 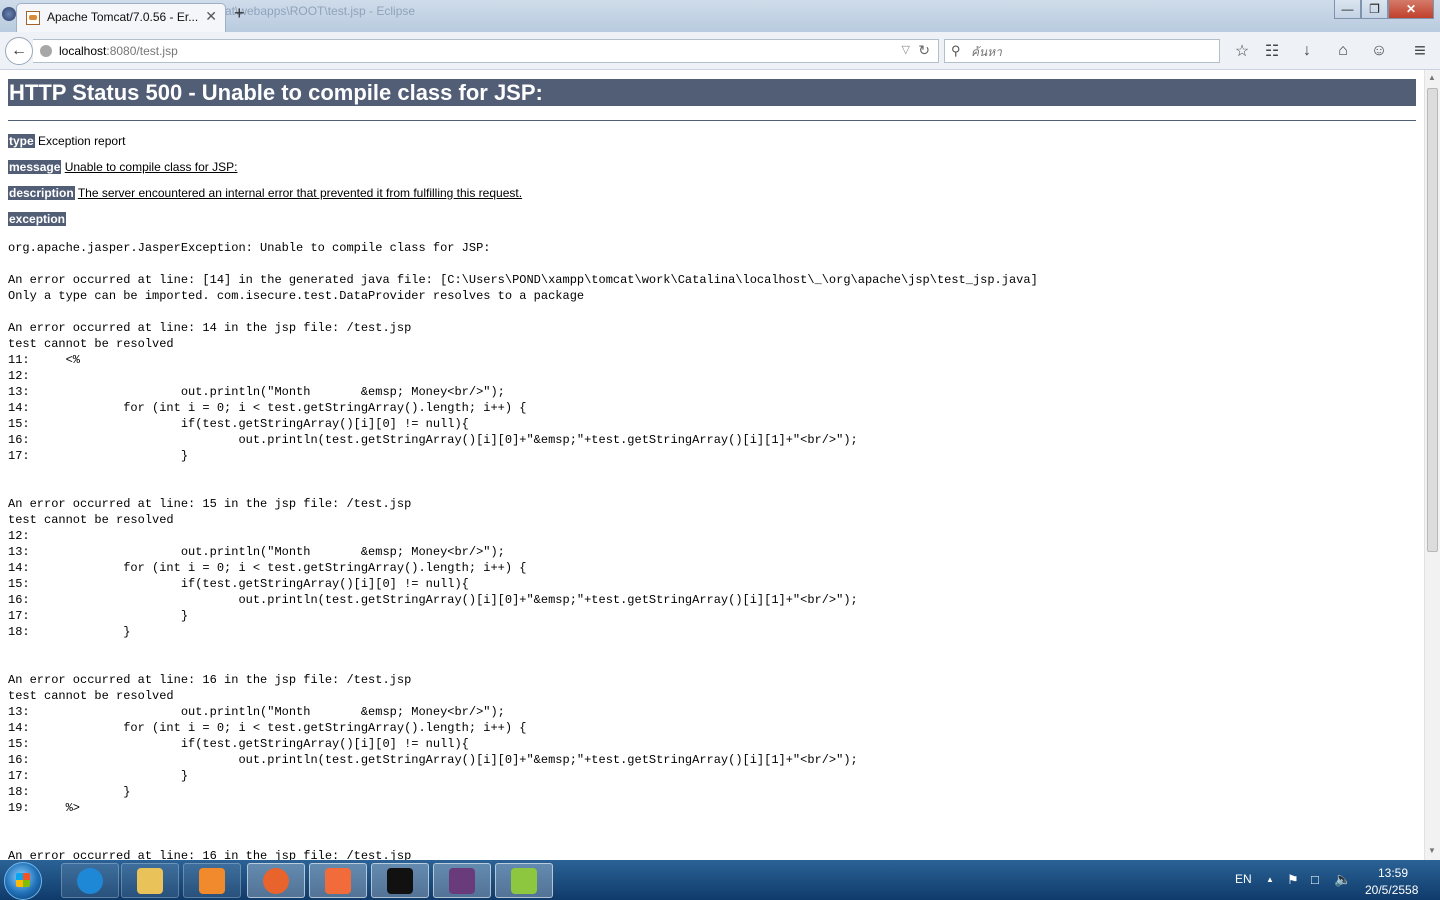 I want to click on vertical-scrollbar: ▲ ▼, so click(x=1432, y=465).